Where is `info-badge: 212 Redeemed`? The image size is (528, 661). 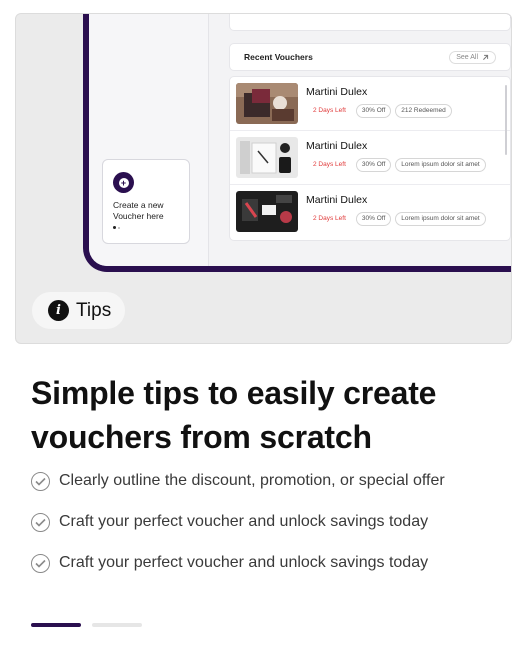 info-badge: 212 Redeemed is located at coordinates (423, 111).